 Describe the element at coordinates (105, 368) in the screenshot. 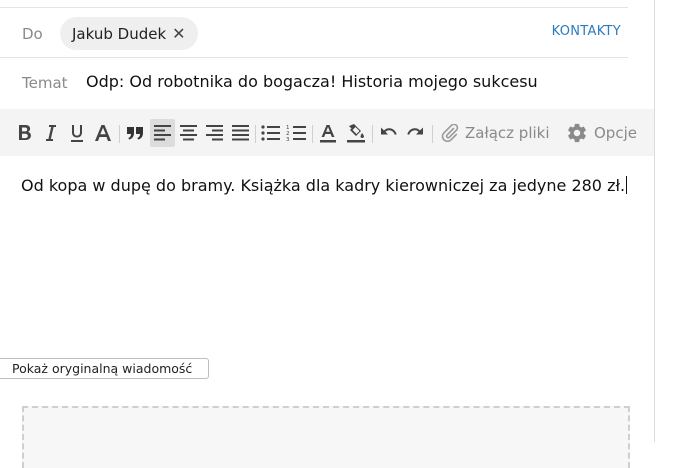

I see `show-original-button: Pokaż oryginalną wiadomość` at that location.